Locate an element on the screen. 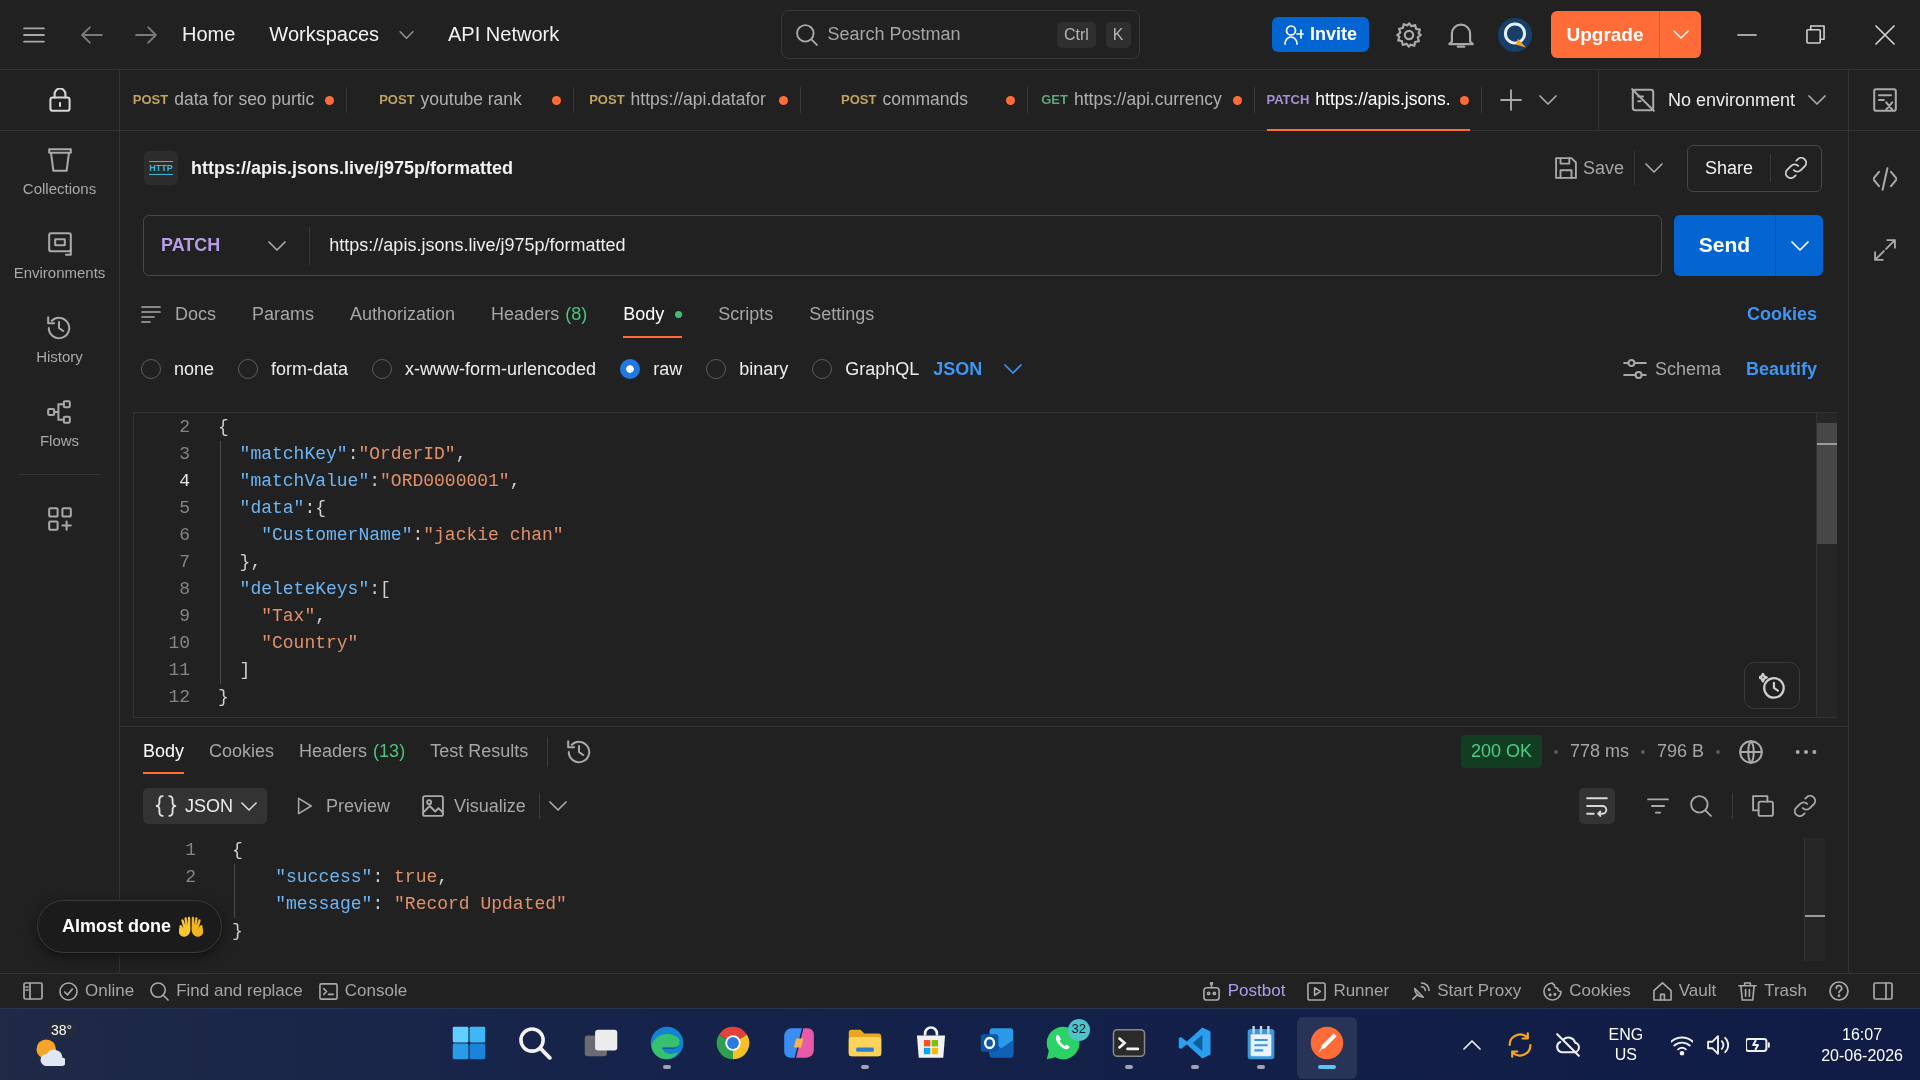  copy-icon is located at coordinates (1763, 806).